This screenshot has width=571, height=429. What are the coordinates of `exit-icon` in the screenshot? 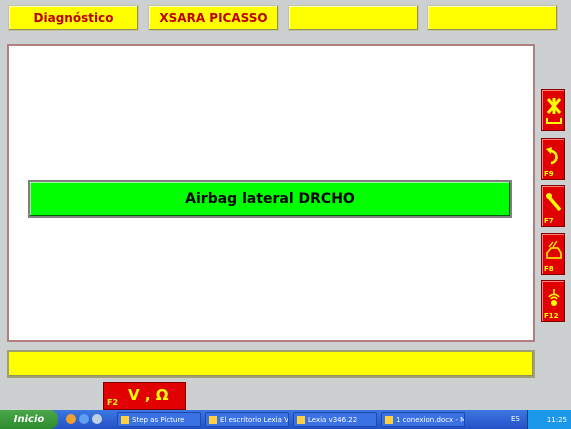 It's located at (554, 111).